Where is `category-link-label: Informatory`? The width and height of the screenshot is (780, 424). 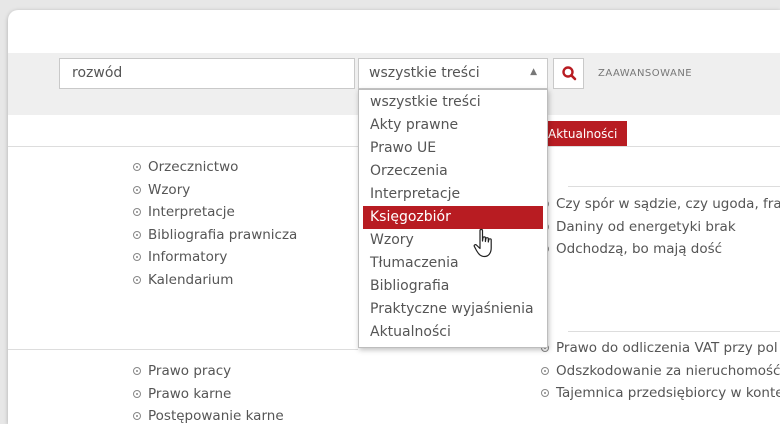
category-link-label: Informatory is located at coordinates (188, 257).